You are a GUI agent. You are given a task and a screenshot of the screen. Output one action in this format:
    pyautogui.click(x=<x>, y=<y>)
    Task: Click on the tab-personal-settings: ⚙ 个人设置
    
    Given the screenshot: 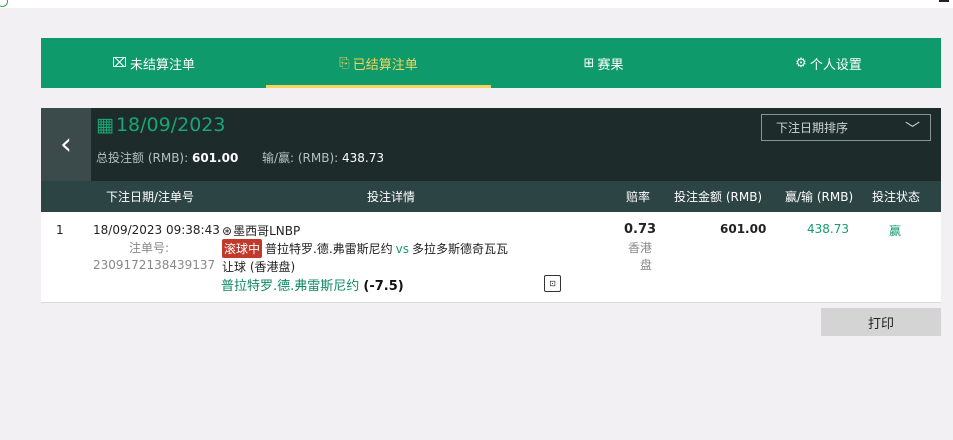 What is the action you would take?
    pyautogui.click(x=828, y=63)
    